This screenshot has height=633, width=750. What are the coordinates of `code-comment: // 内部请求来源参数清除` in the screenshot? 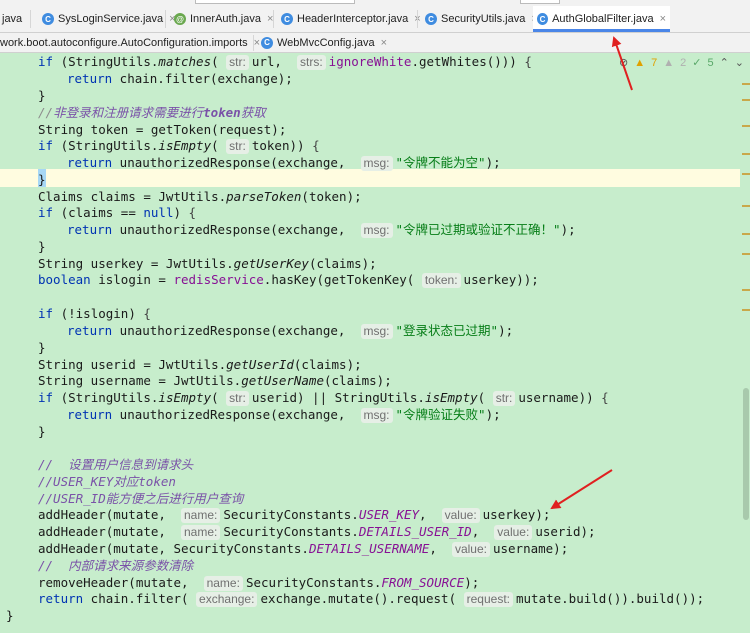 It's located at (116, 565).